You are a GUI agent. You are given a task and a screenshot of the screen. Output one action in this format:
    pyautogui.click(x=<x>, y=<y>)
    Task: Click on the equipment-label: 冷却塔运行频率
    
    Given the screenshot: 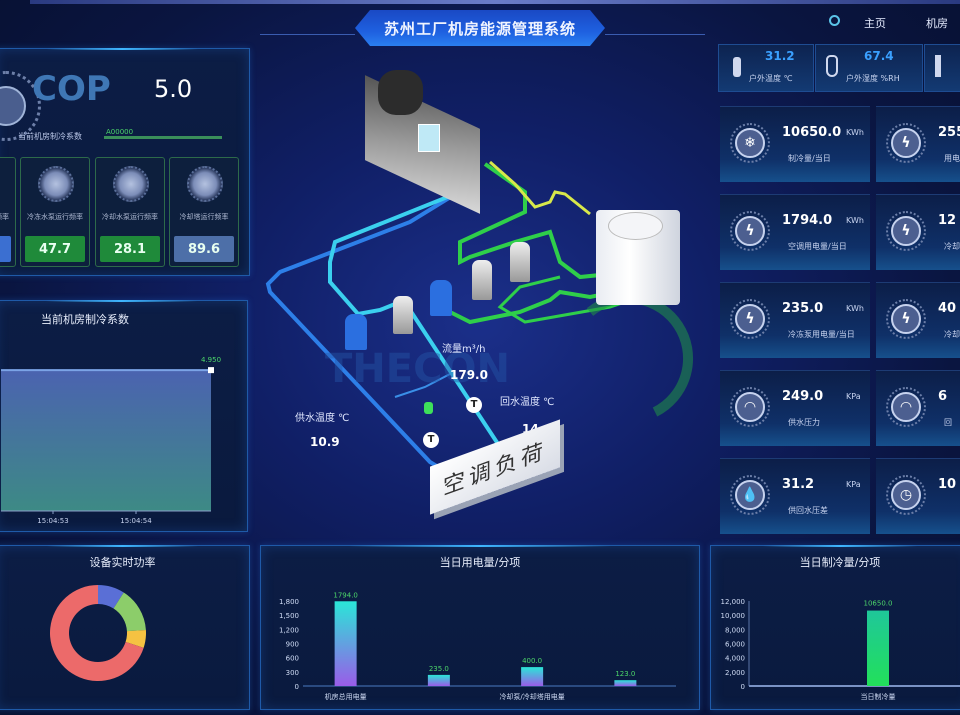 What is the action you would take?
    pyautogui.click(x=204, y=217)
    